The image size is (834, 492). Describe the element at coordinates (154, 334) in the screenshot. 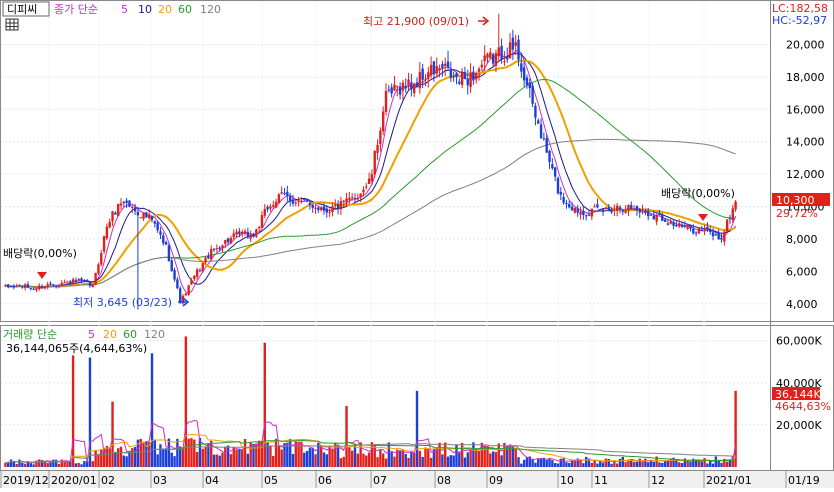

I see `volume-legend-ma120: 120` at that location.